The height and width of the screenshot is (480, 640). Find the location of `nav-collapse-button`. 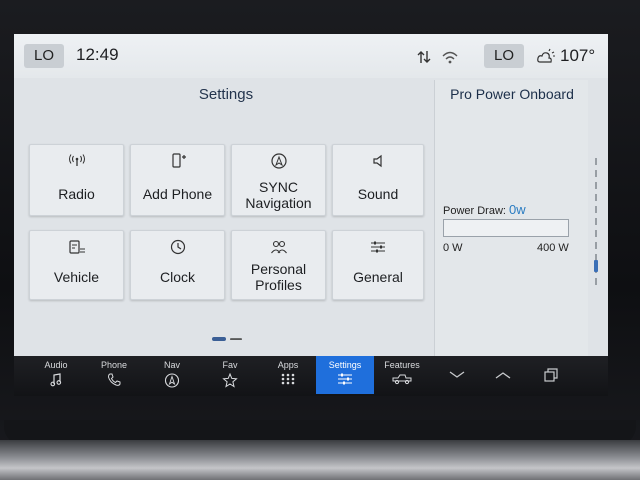

nav-collapse-button is located at coordinates (457, 375).